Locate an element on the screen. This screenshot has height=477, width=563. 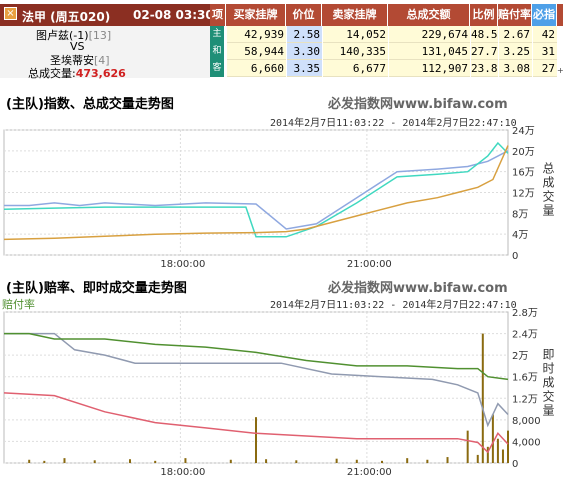
total-volume-label: 总成交量: is located at coordinates (52, 73).